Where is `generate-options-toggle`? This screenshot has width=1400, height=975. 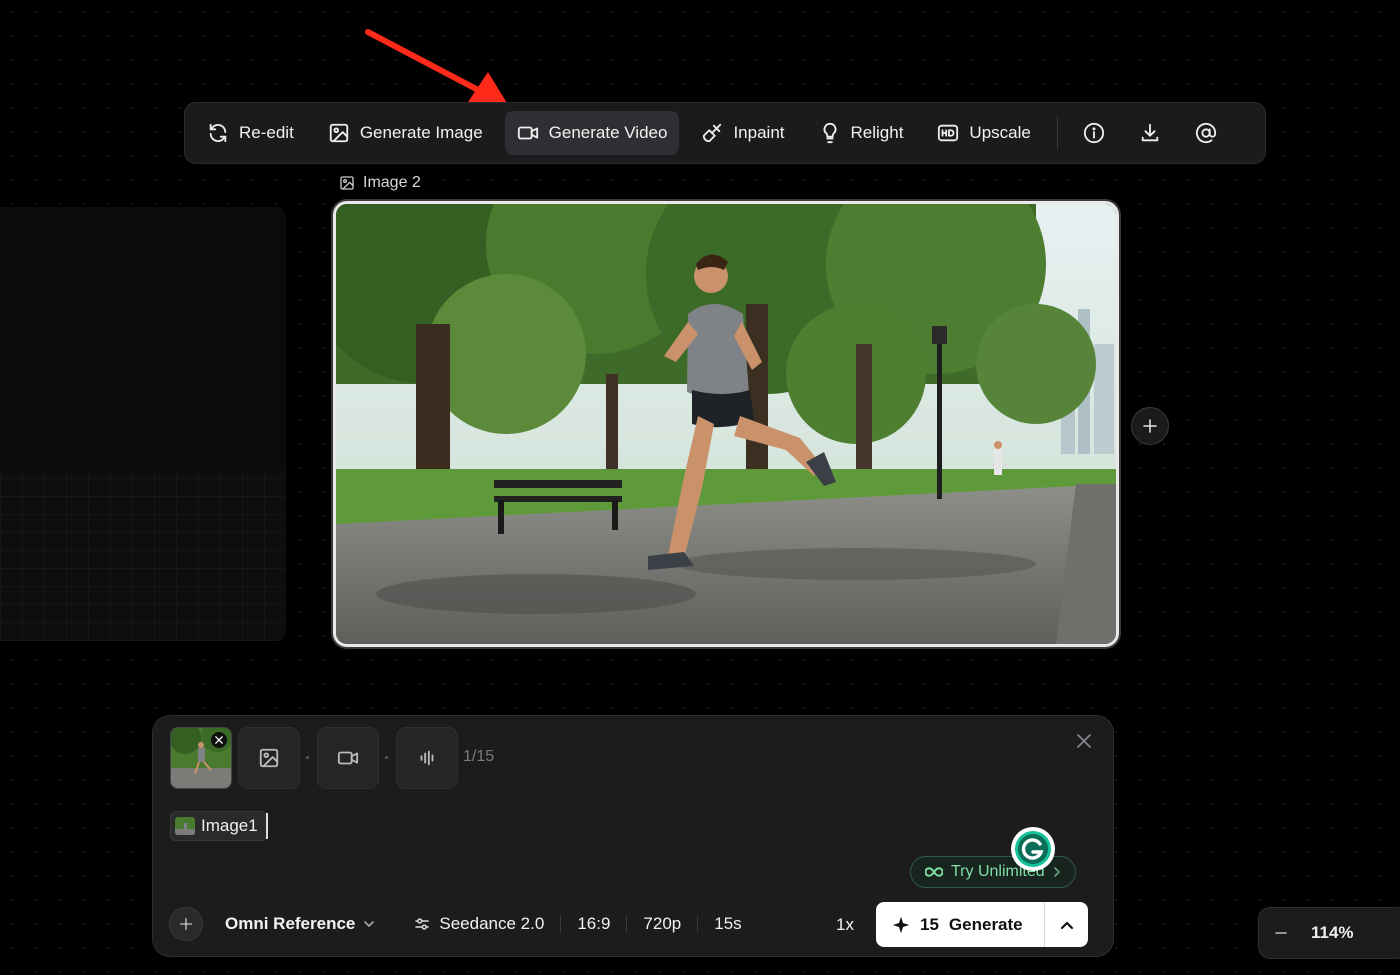
generate-options-toggle is located at coordinates (1066, 924).